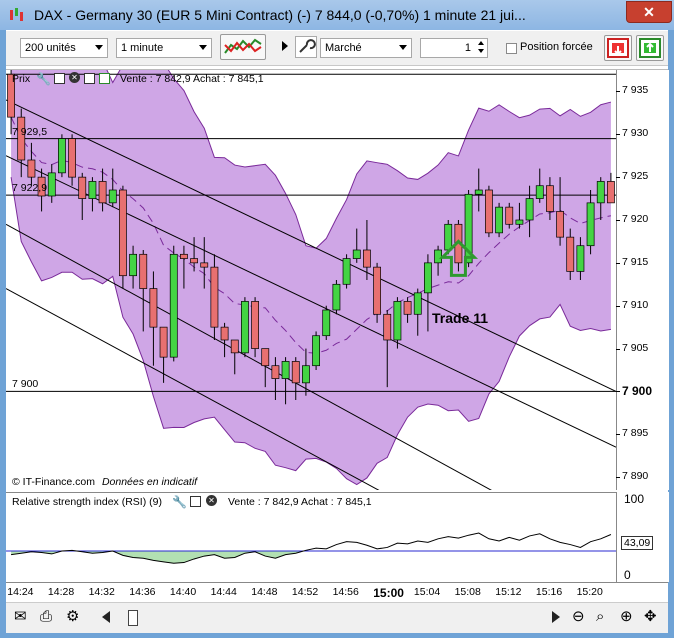 The image size is (674, 638). What do you see at coordinates (89, 78) in the screenshot?
I see `maximize-icon` at bounding box center [89, 78].